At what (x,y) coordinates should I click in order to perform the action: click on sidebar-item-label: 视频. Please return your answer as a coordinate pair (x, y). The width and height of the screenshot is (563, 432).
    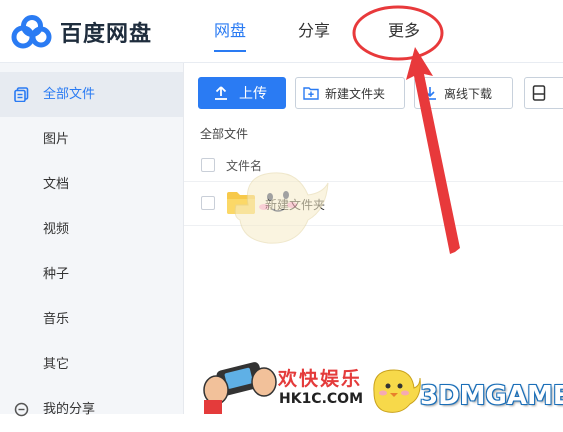
    Looking at the image, I should click on (56, 229).